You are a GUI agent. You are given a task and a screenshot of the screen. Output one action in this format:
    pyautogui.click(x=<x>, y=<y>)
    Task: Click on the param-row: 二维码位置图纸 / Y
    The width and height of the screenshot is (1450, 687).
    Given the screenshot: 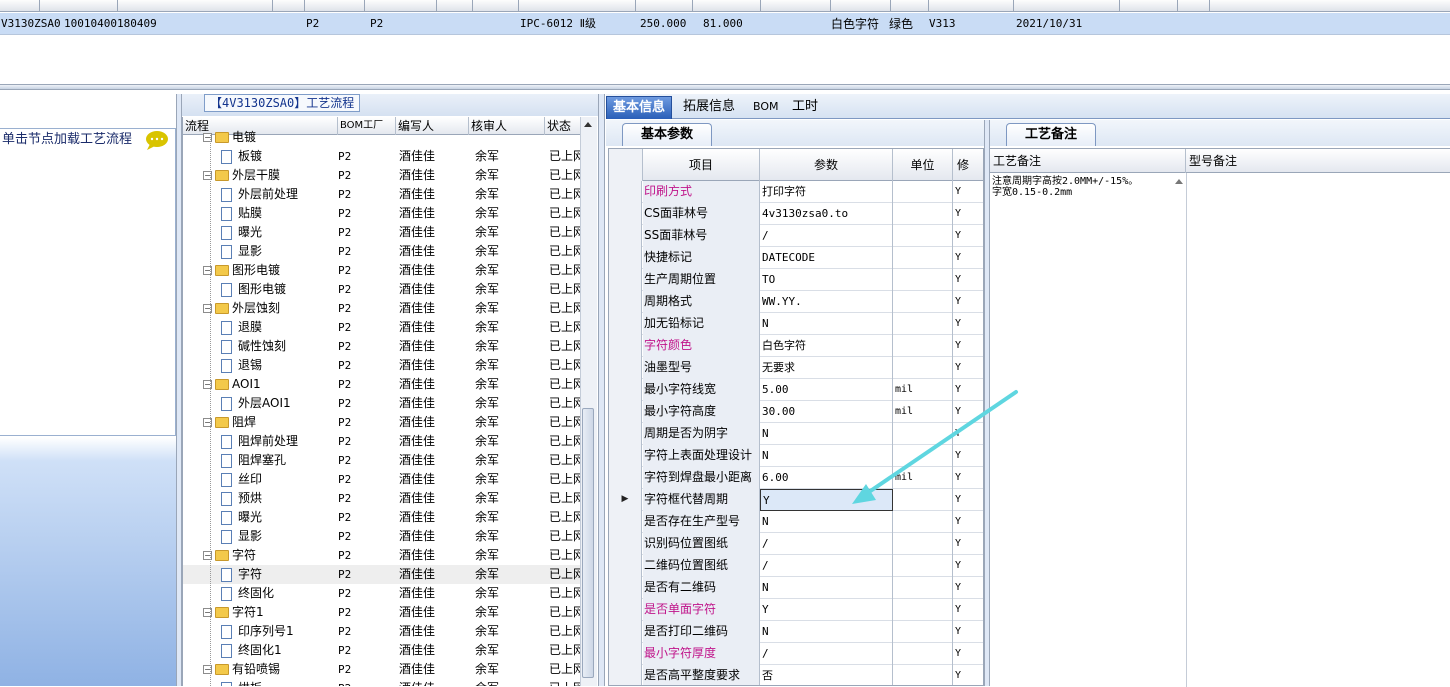 What is the action you would take?
    pyautogui.click(x=796, y=566)
    